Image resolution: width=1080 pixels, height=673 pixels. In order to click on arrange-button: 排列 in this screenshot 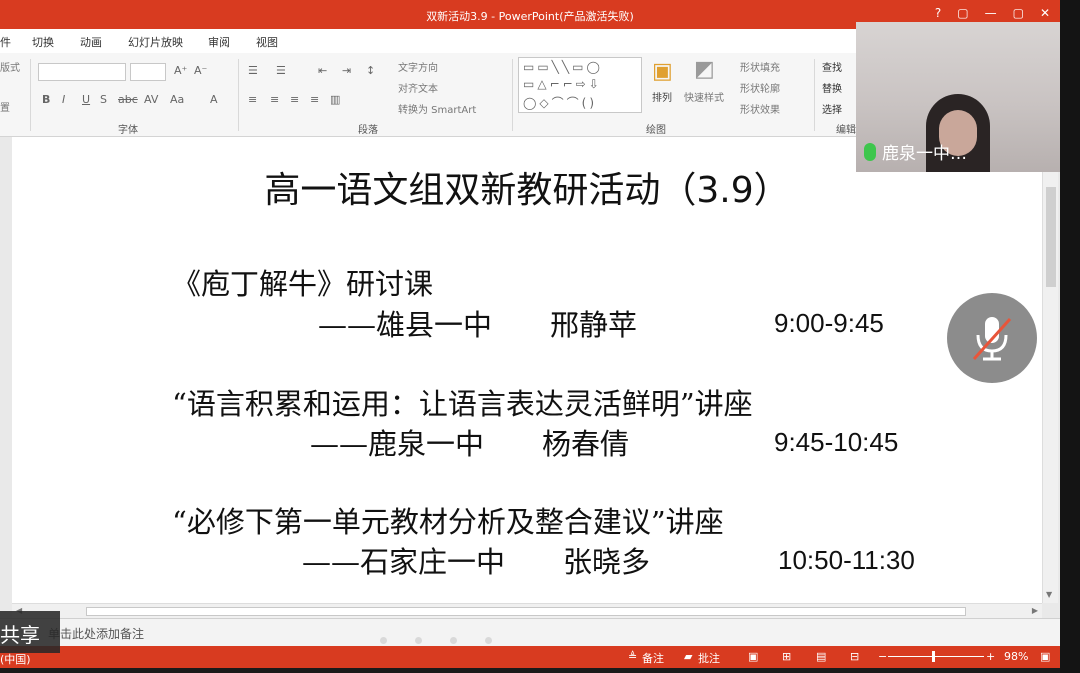, I will do `click(662, 96)`.